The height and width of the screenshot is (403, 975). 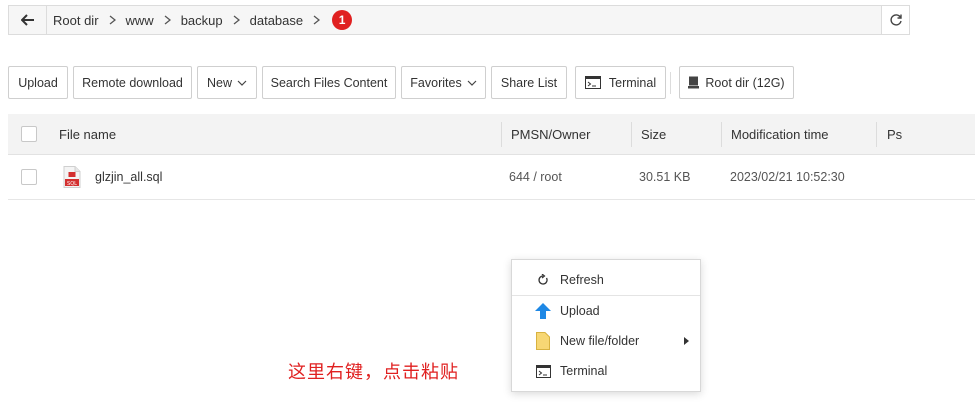 I want to click on back-button, so click(x=28, y=20).